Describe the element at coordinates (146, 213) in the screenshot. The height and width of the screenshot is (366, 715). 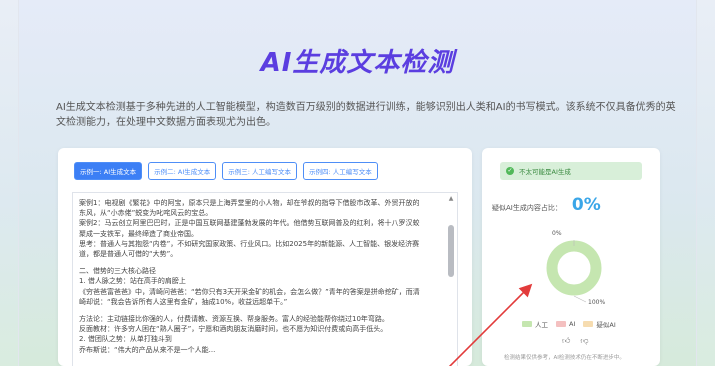
I see `text-line: 东风，从“小赤佬”蜕变为叱咤风云的宝总。` at that location.